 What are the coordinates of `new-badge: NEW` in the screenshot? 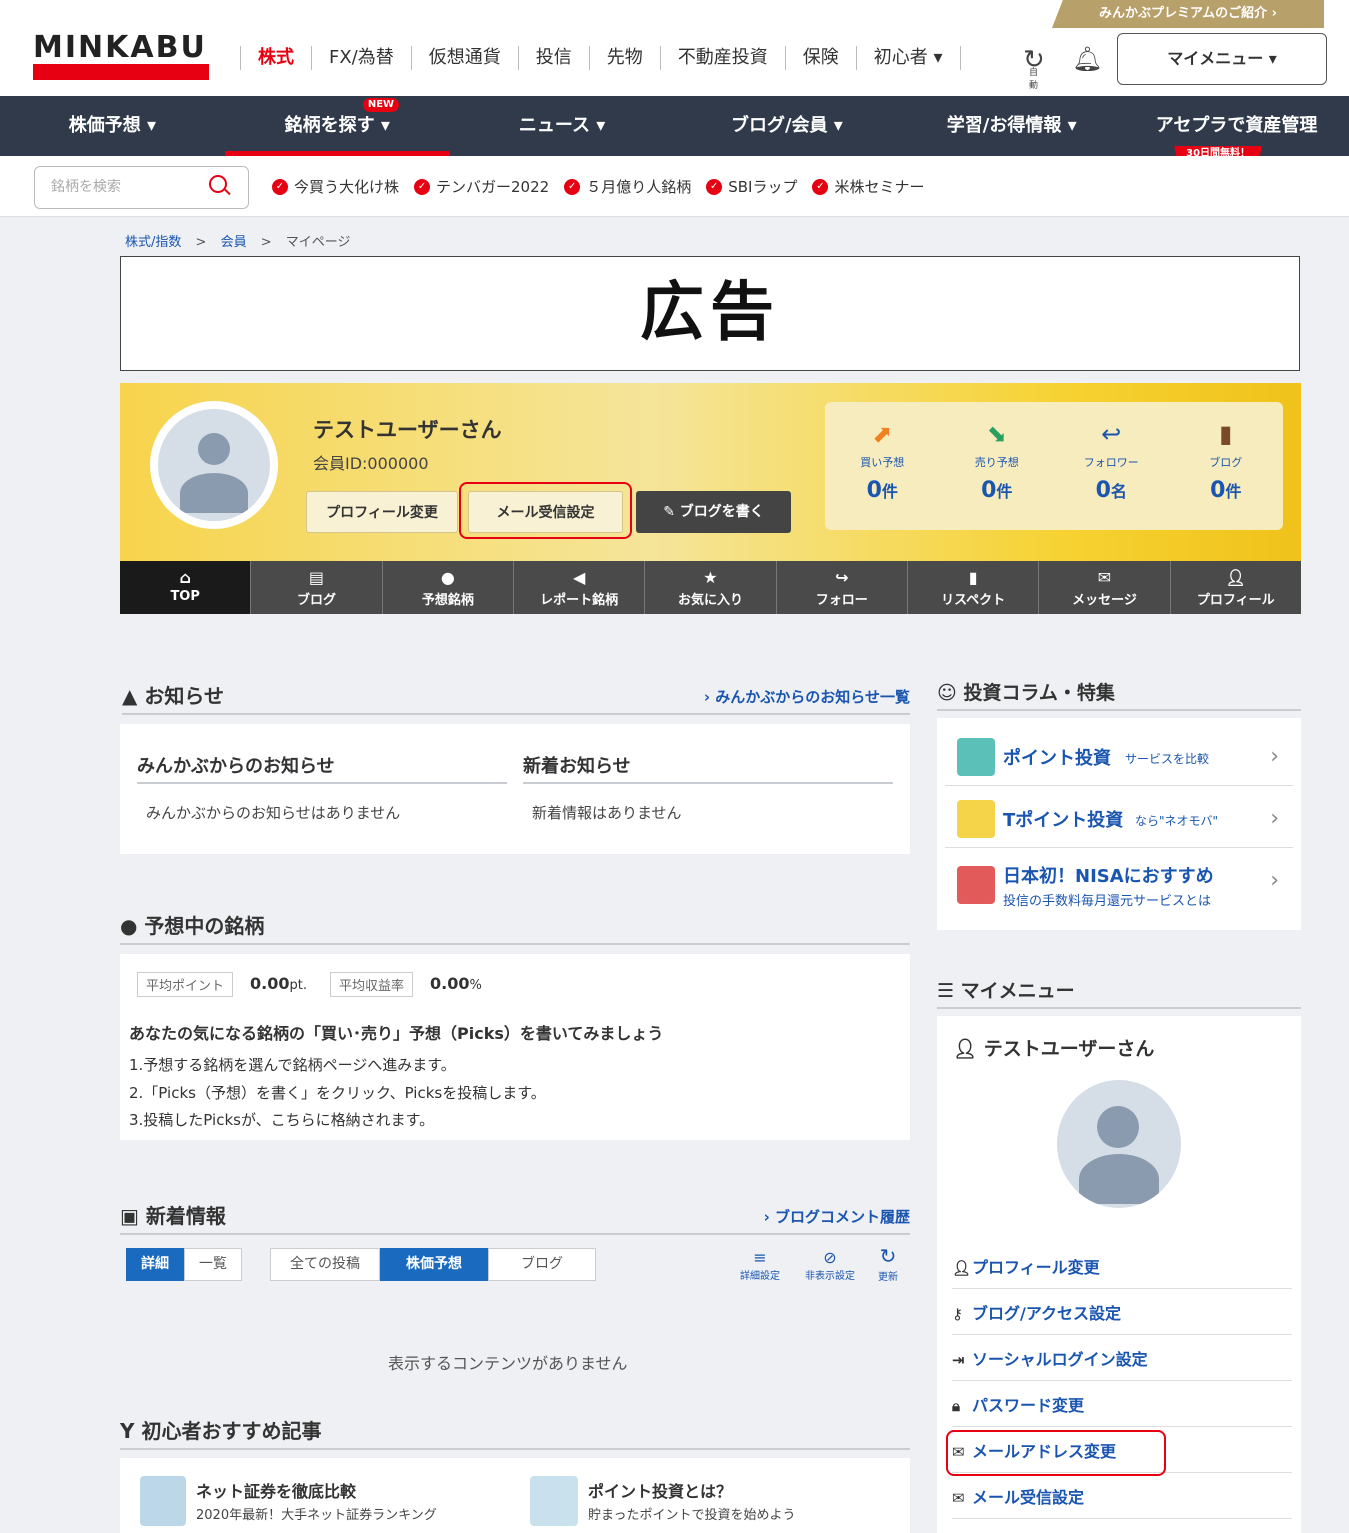 It's located at (381, 105).